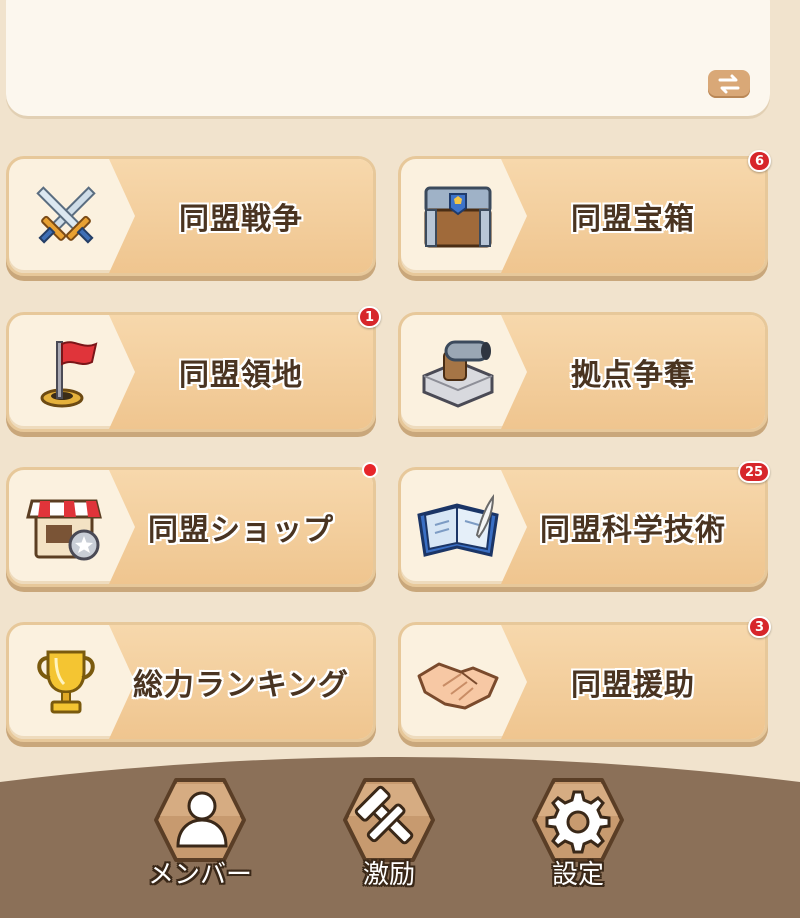  I want to click on swap-arrows-icon, so click(729, 84).